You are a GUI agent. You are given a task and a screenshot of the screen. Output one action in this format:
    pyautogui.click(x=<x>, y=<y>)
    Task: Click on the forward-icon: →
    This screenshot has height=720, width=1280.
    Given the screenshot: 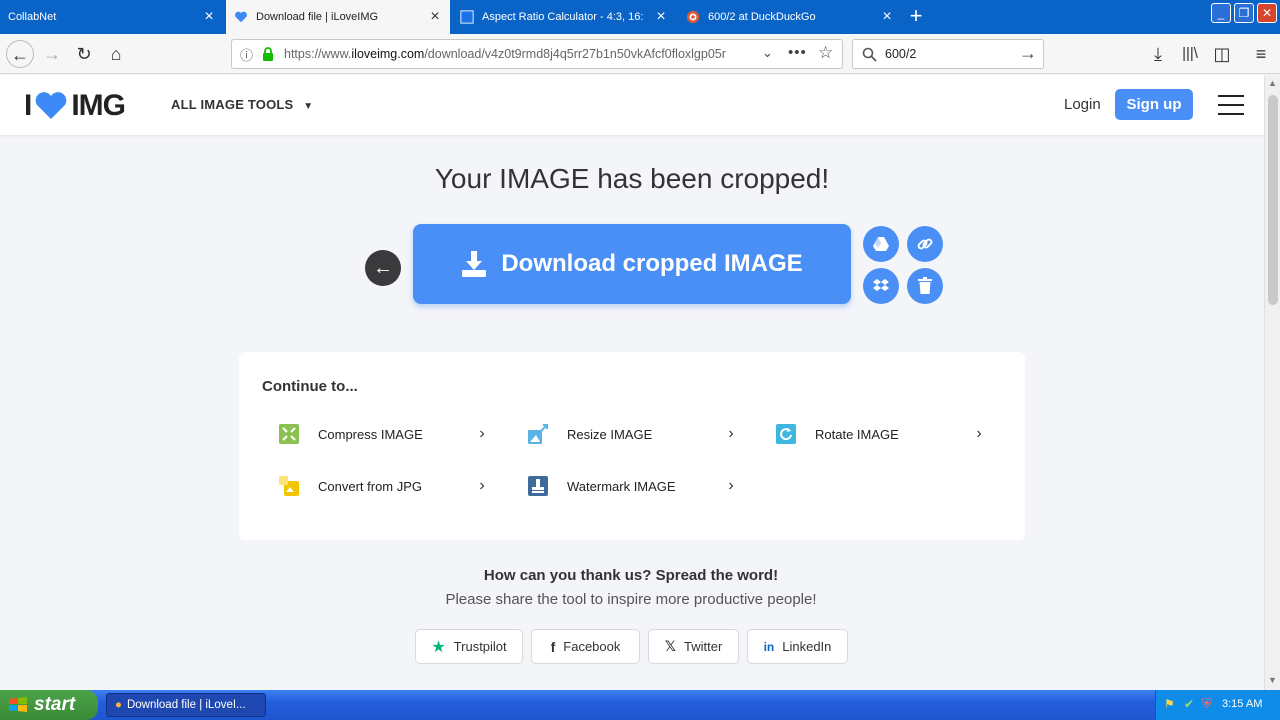 What is the action you would take?
    pyautogui.click(x=52, y=54)
    